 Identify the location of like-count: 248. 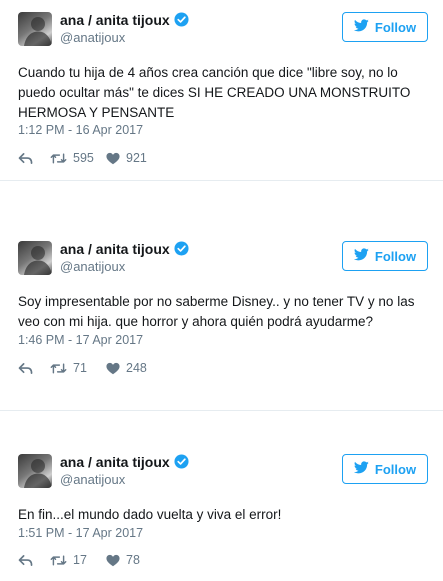
(136, 368).